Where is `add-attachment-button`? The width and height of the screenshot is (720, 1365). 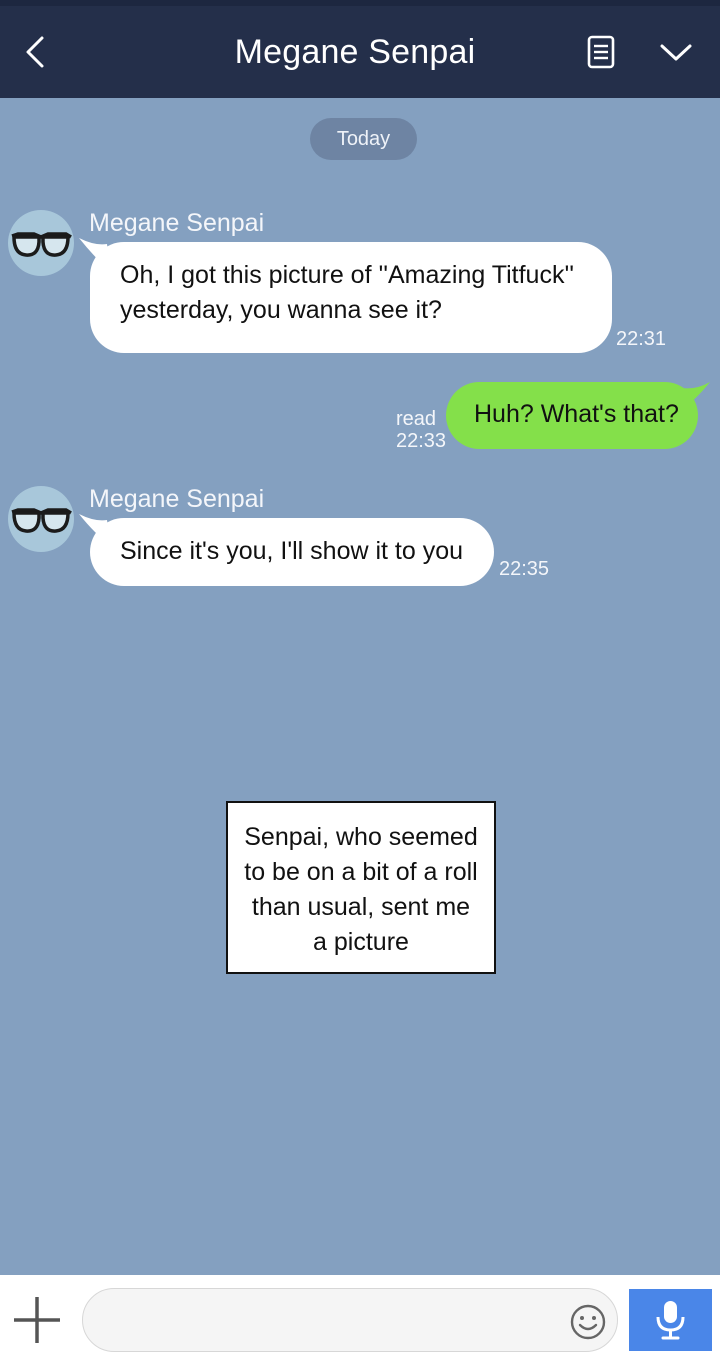 add-attachment-button is located at coordinates (37, 1320).